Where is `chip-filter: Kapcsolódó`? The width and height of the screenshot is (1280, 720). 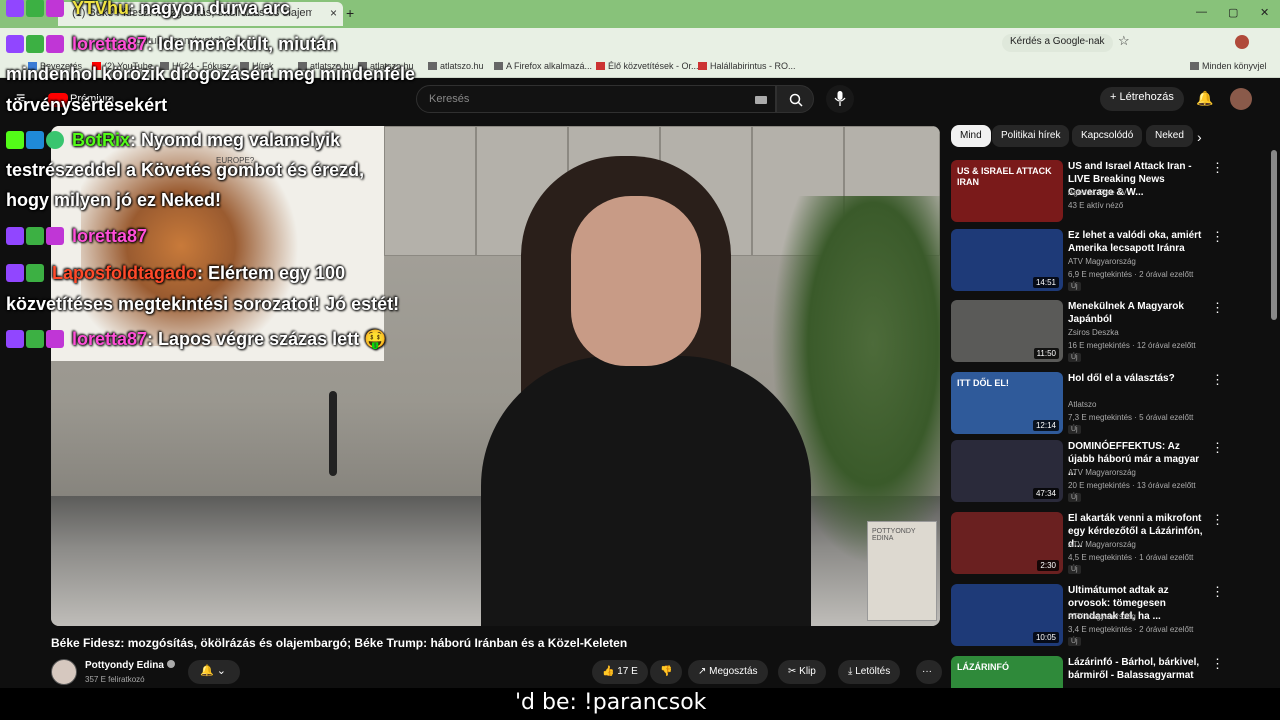
chip-filter: Kapcsolódó is located at coordinates (1107, 136).